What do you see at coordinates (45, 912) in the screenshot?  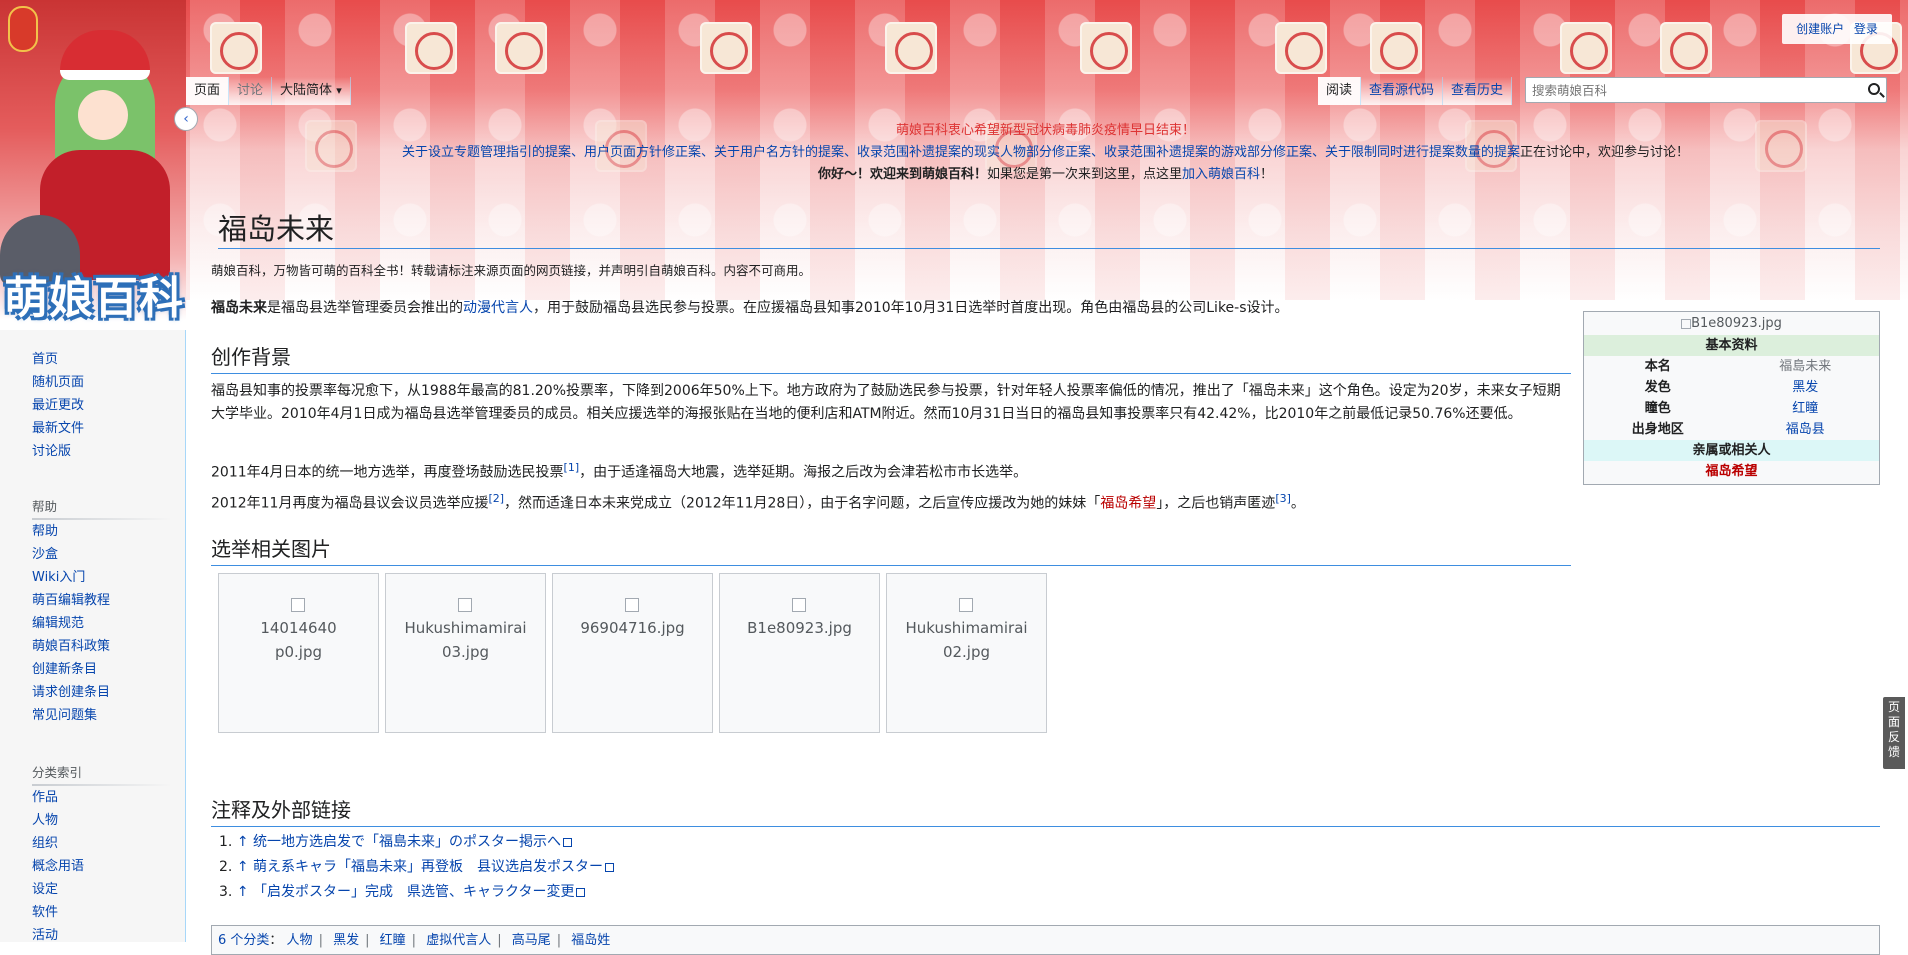 I see `sidebar-link-software: 软件` at bounding box center [45, 912].